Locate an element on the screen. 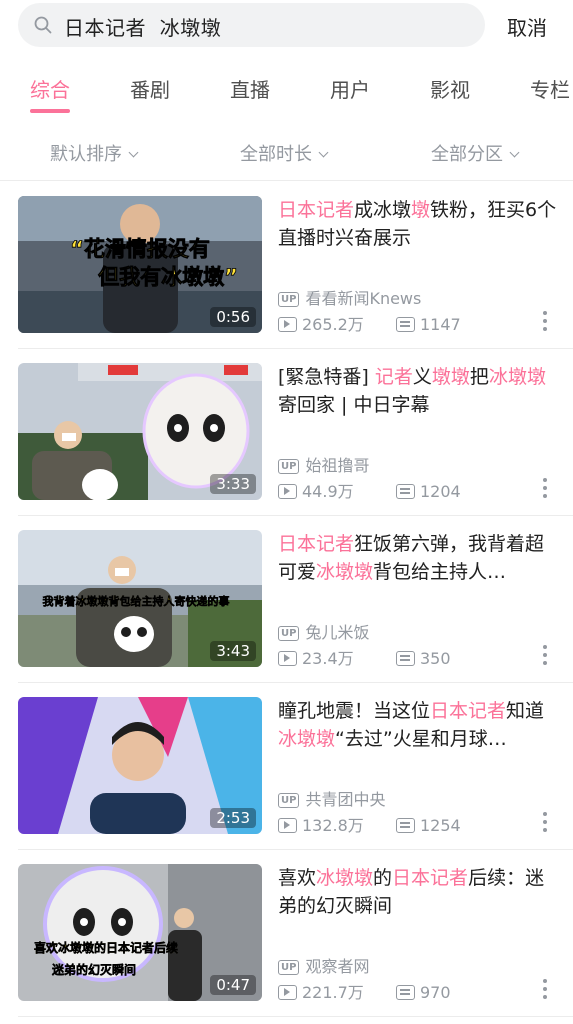 This screenshot has height=1024, width=573. video-thumbnail: 喜欢冰墩墩的日本记者后续 迷弟的幻灭瞬间 0:47 is located at coordinates (140, 932).